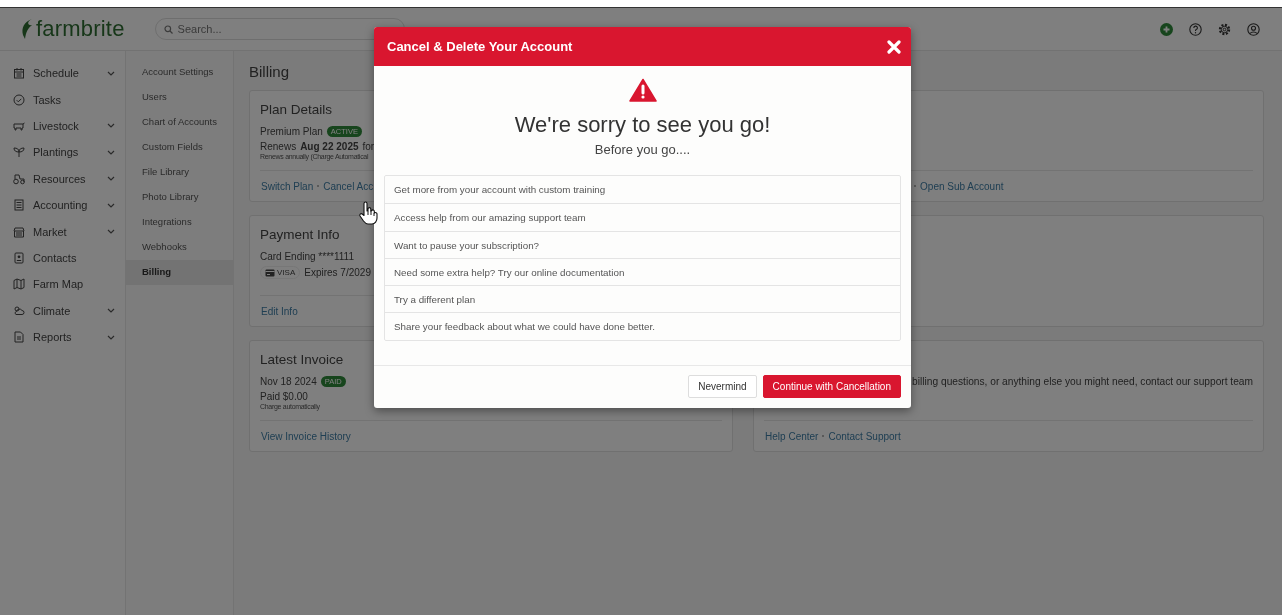 This screenshot has height=615, width=1282. I want to click on settings-menu-item: Account Settings, so click(179, 72).